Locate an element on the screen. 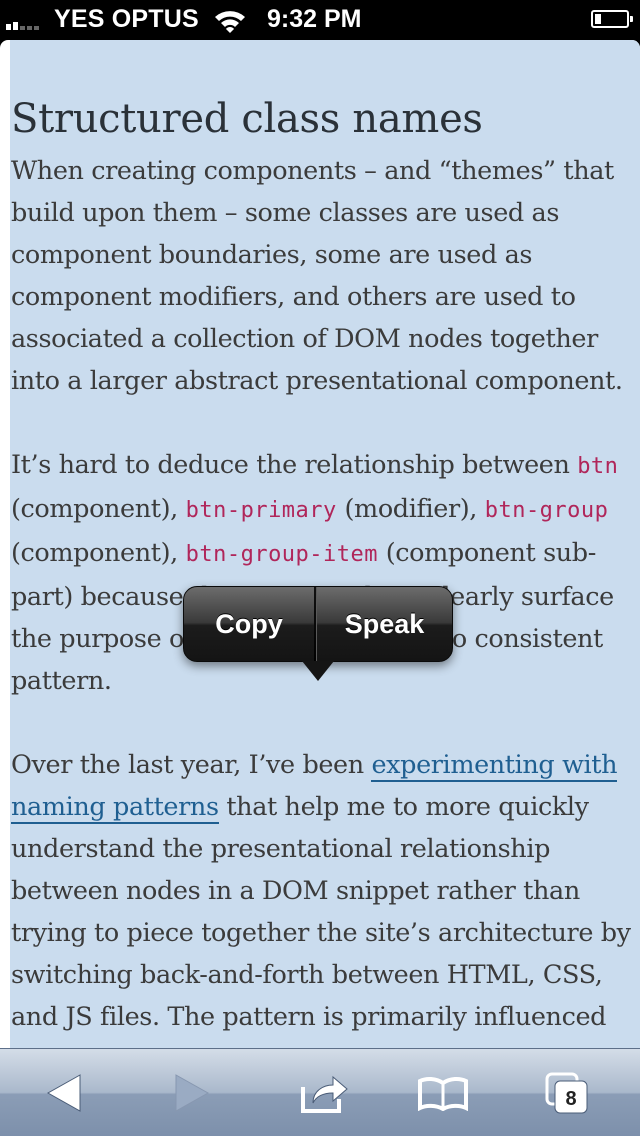 This screenshot has height=1136, width=640. back-button is located at coordinates (64, 1092).